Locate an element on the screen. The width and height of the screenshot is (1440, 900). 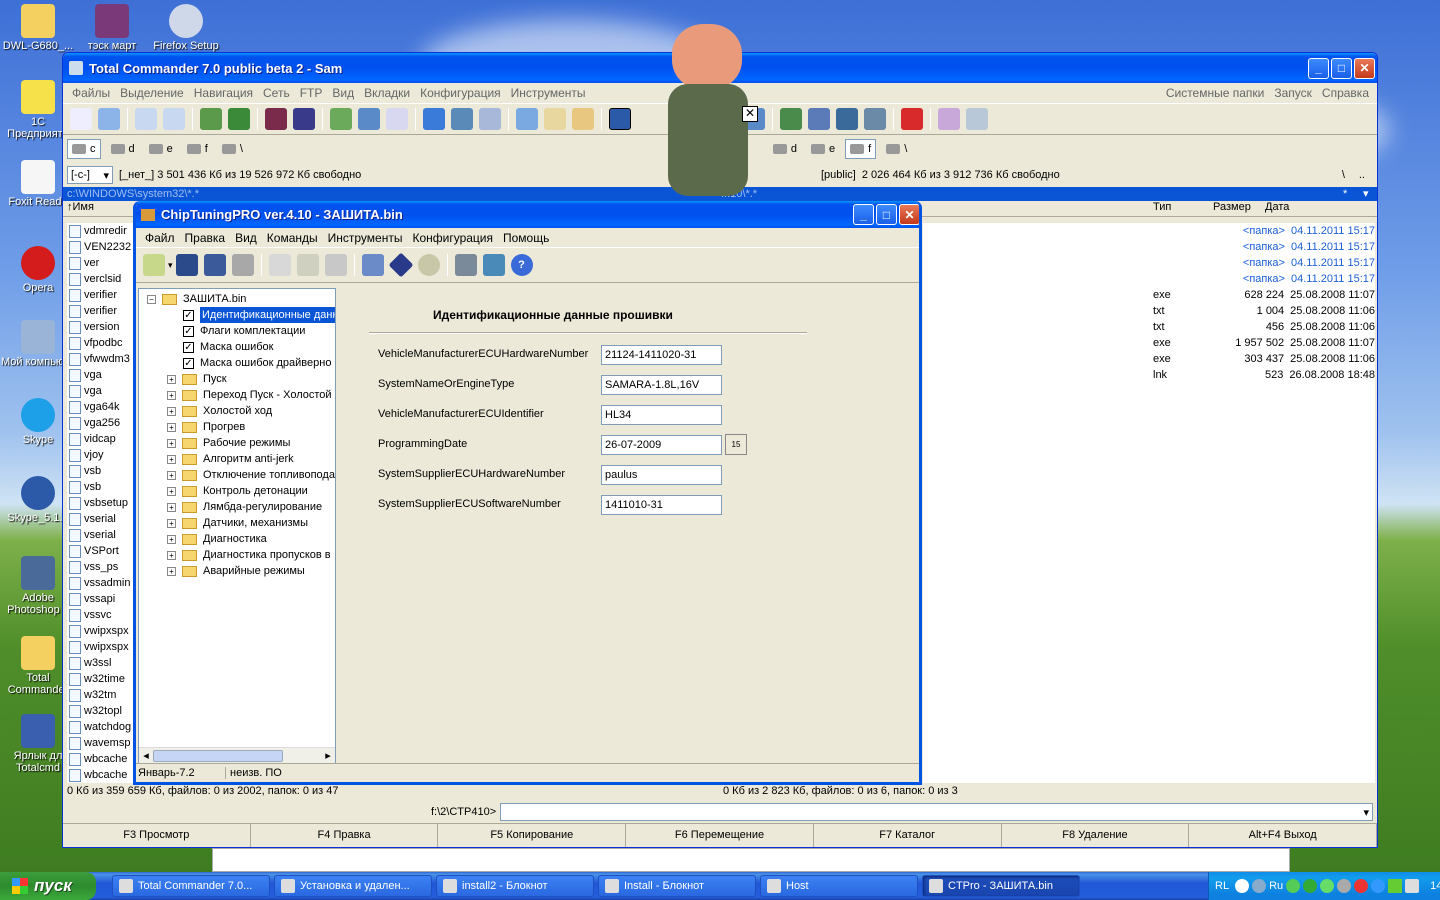
task-ctpro: CTPro - ЗАШИТА.bin is located at coordinates (1001, 886).